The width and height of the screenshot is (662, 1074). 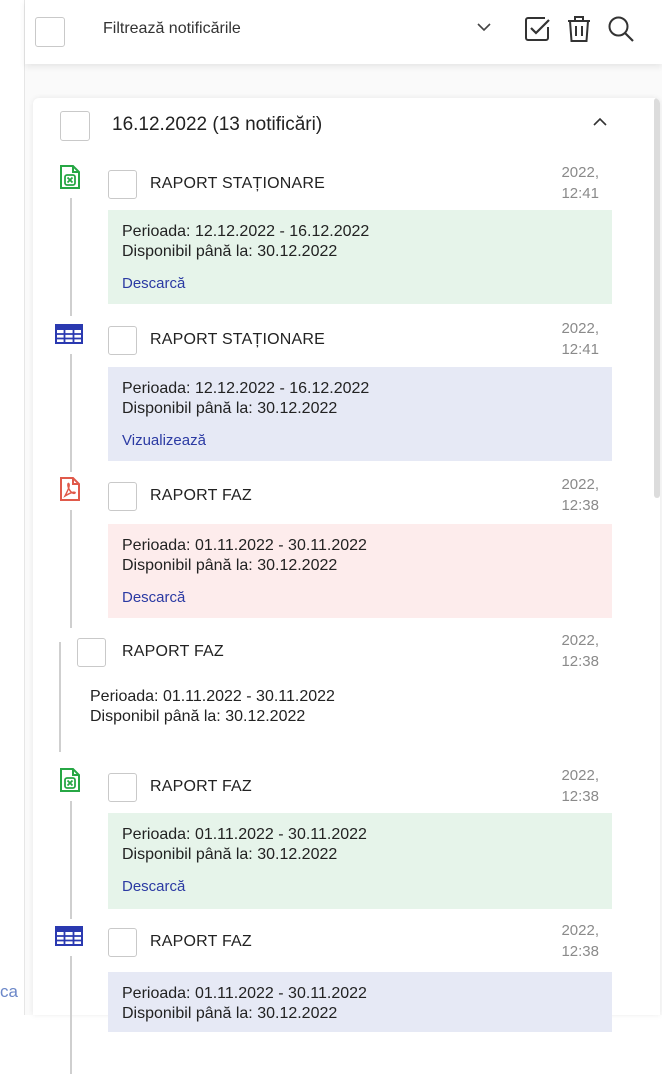 I want to click on select-all-checkbox, so click(x=50, y=32).